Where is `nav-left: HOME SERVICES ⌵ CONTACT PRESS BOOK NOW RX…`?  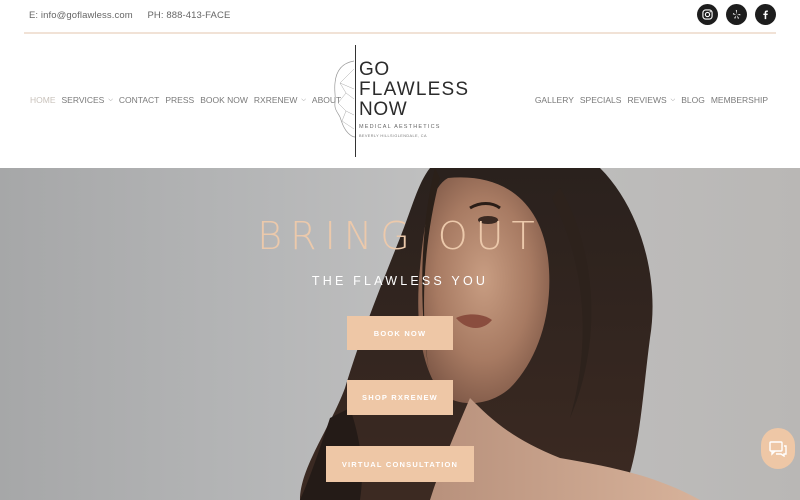 nav-left: HOME SERVICES ⌵ CONTACT PRESS BOOK NOW RX… is located at coordinates (185, 100).